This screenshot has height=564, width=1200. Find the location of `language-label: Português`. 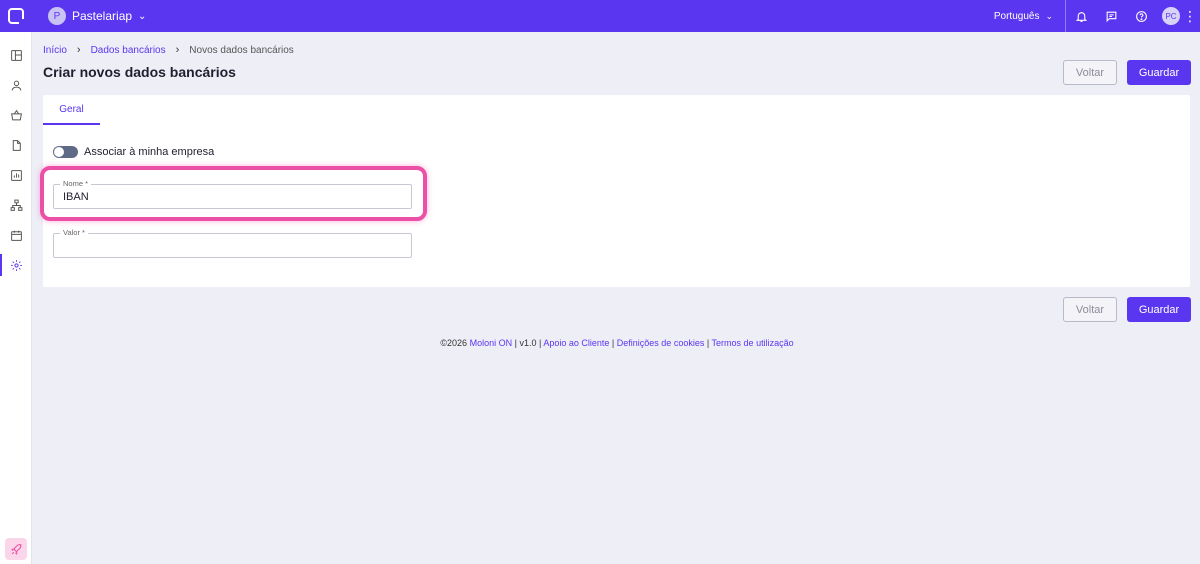

language-label: Português is located at coordinates (1016, 16).